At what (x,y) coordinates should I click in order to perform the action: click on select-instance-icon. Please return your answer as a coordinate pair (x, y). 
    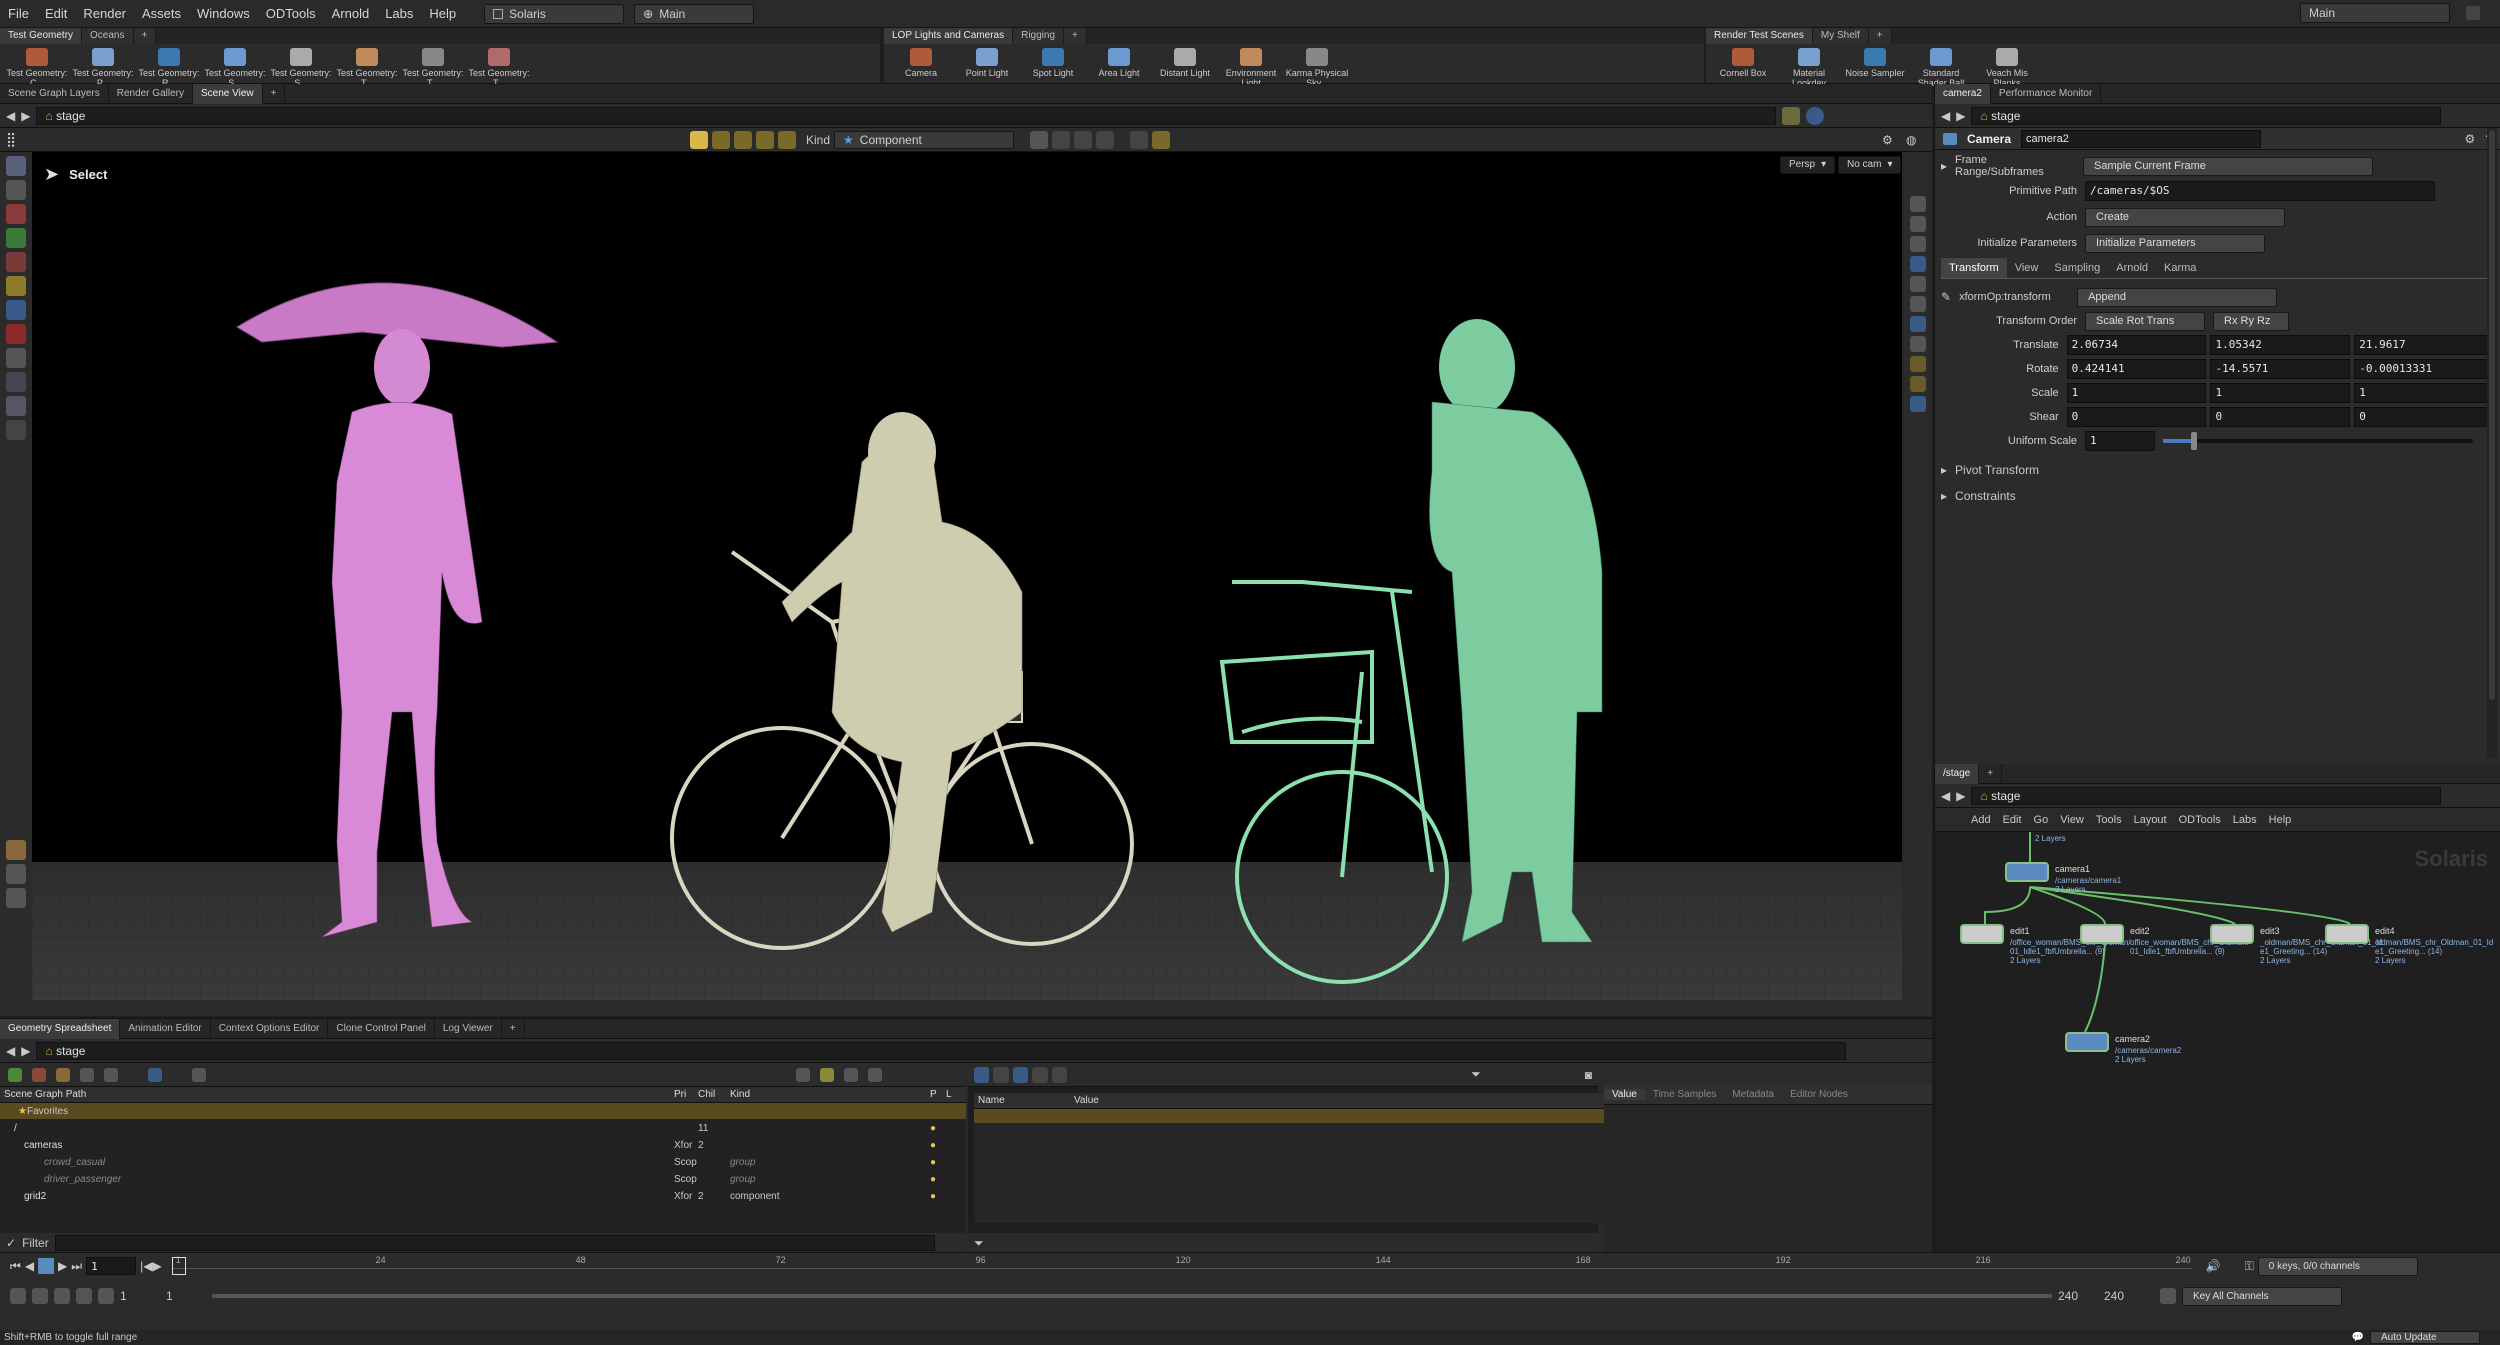
    Looking at the image, I should click on (765, 139).